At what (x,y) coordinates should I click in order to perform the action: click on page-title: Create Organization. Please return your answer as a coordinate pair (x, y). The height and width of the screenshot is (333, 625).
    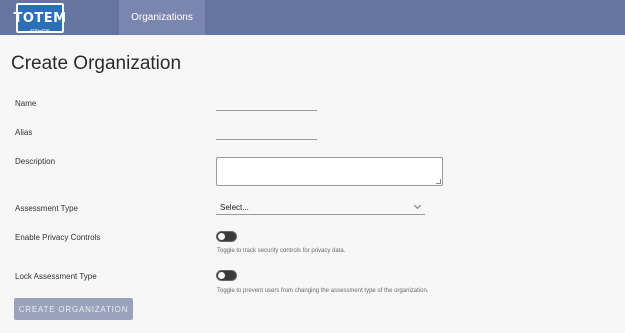
    Looking at the image, I should click on (96, 63).